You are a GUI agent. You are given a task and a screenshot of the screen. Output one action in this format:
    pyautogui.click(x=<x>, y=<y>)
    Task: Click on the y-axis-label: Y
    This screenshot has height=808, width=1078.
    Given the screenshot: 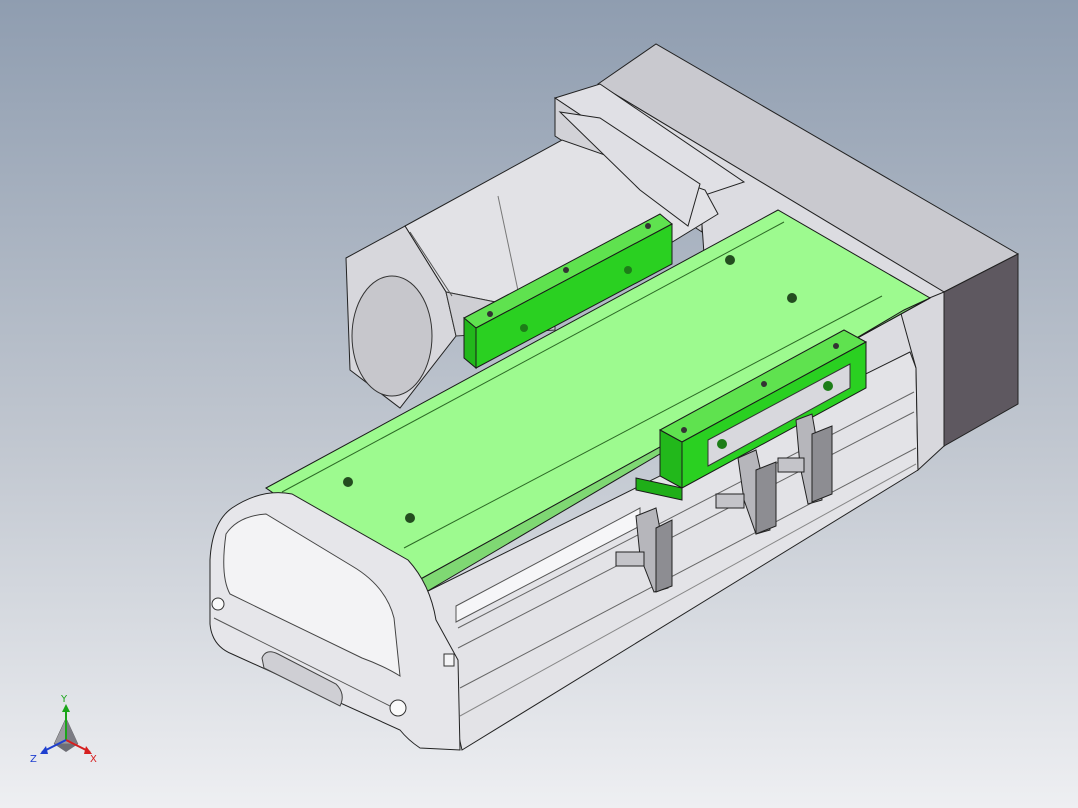 What is the action you would take?
    pyautogui.click(x=64, y=699)
    